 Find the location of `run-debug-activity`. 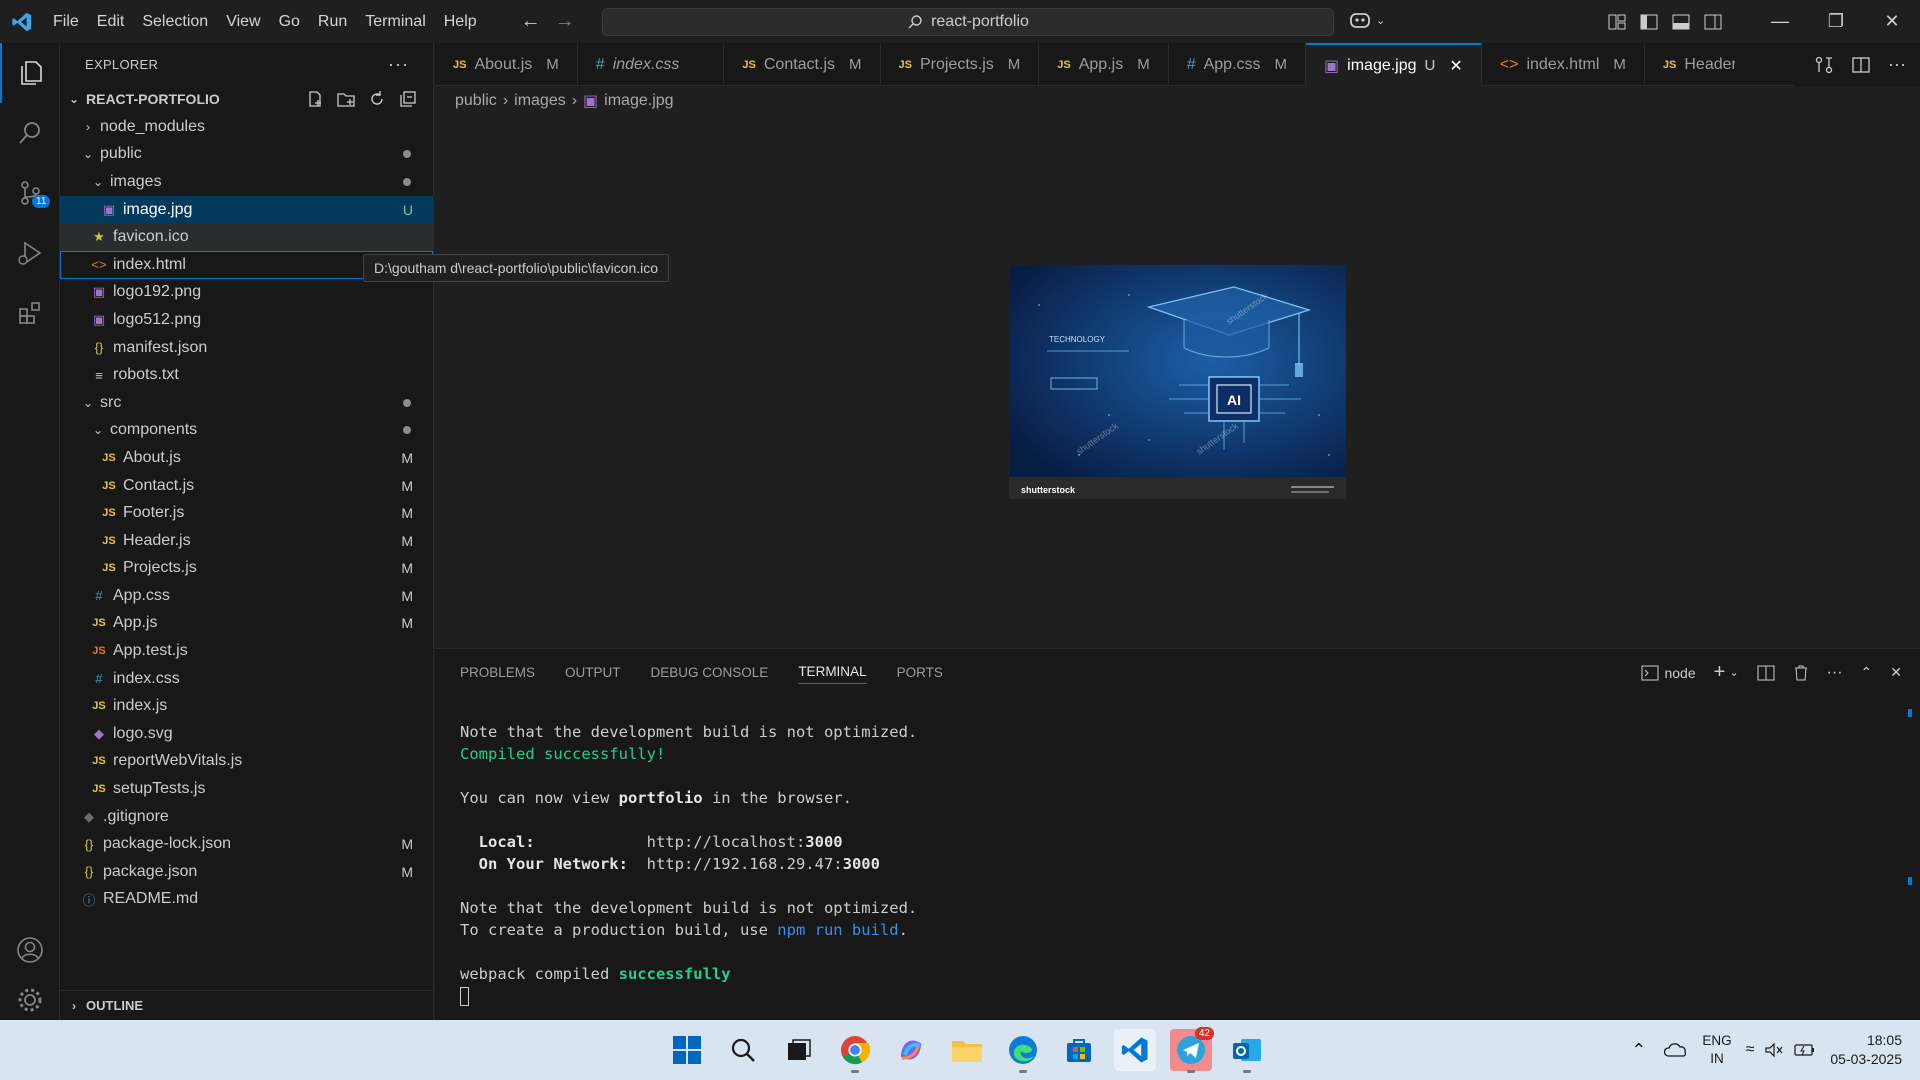

run-debug-activity is located at coordinates (30, 253).